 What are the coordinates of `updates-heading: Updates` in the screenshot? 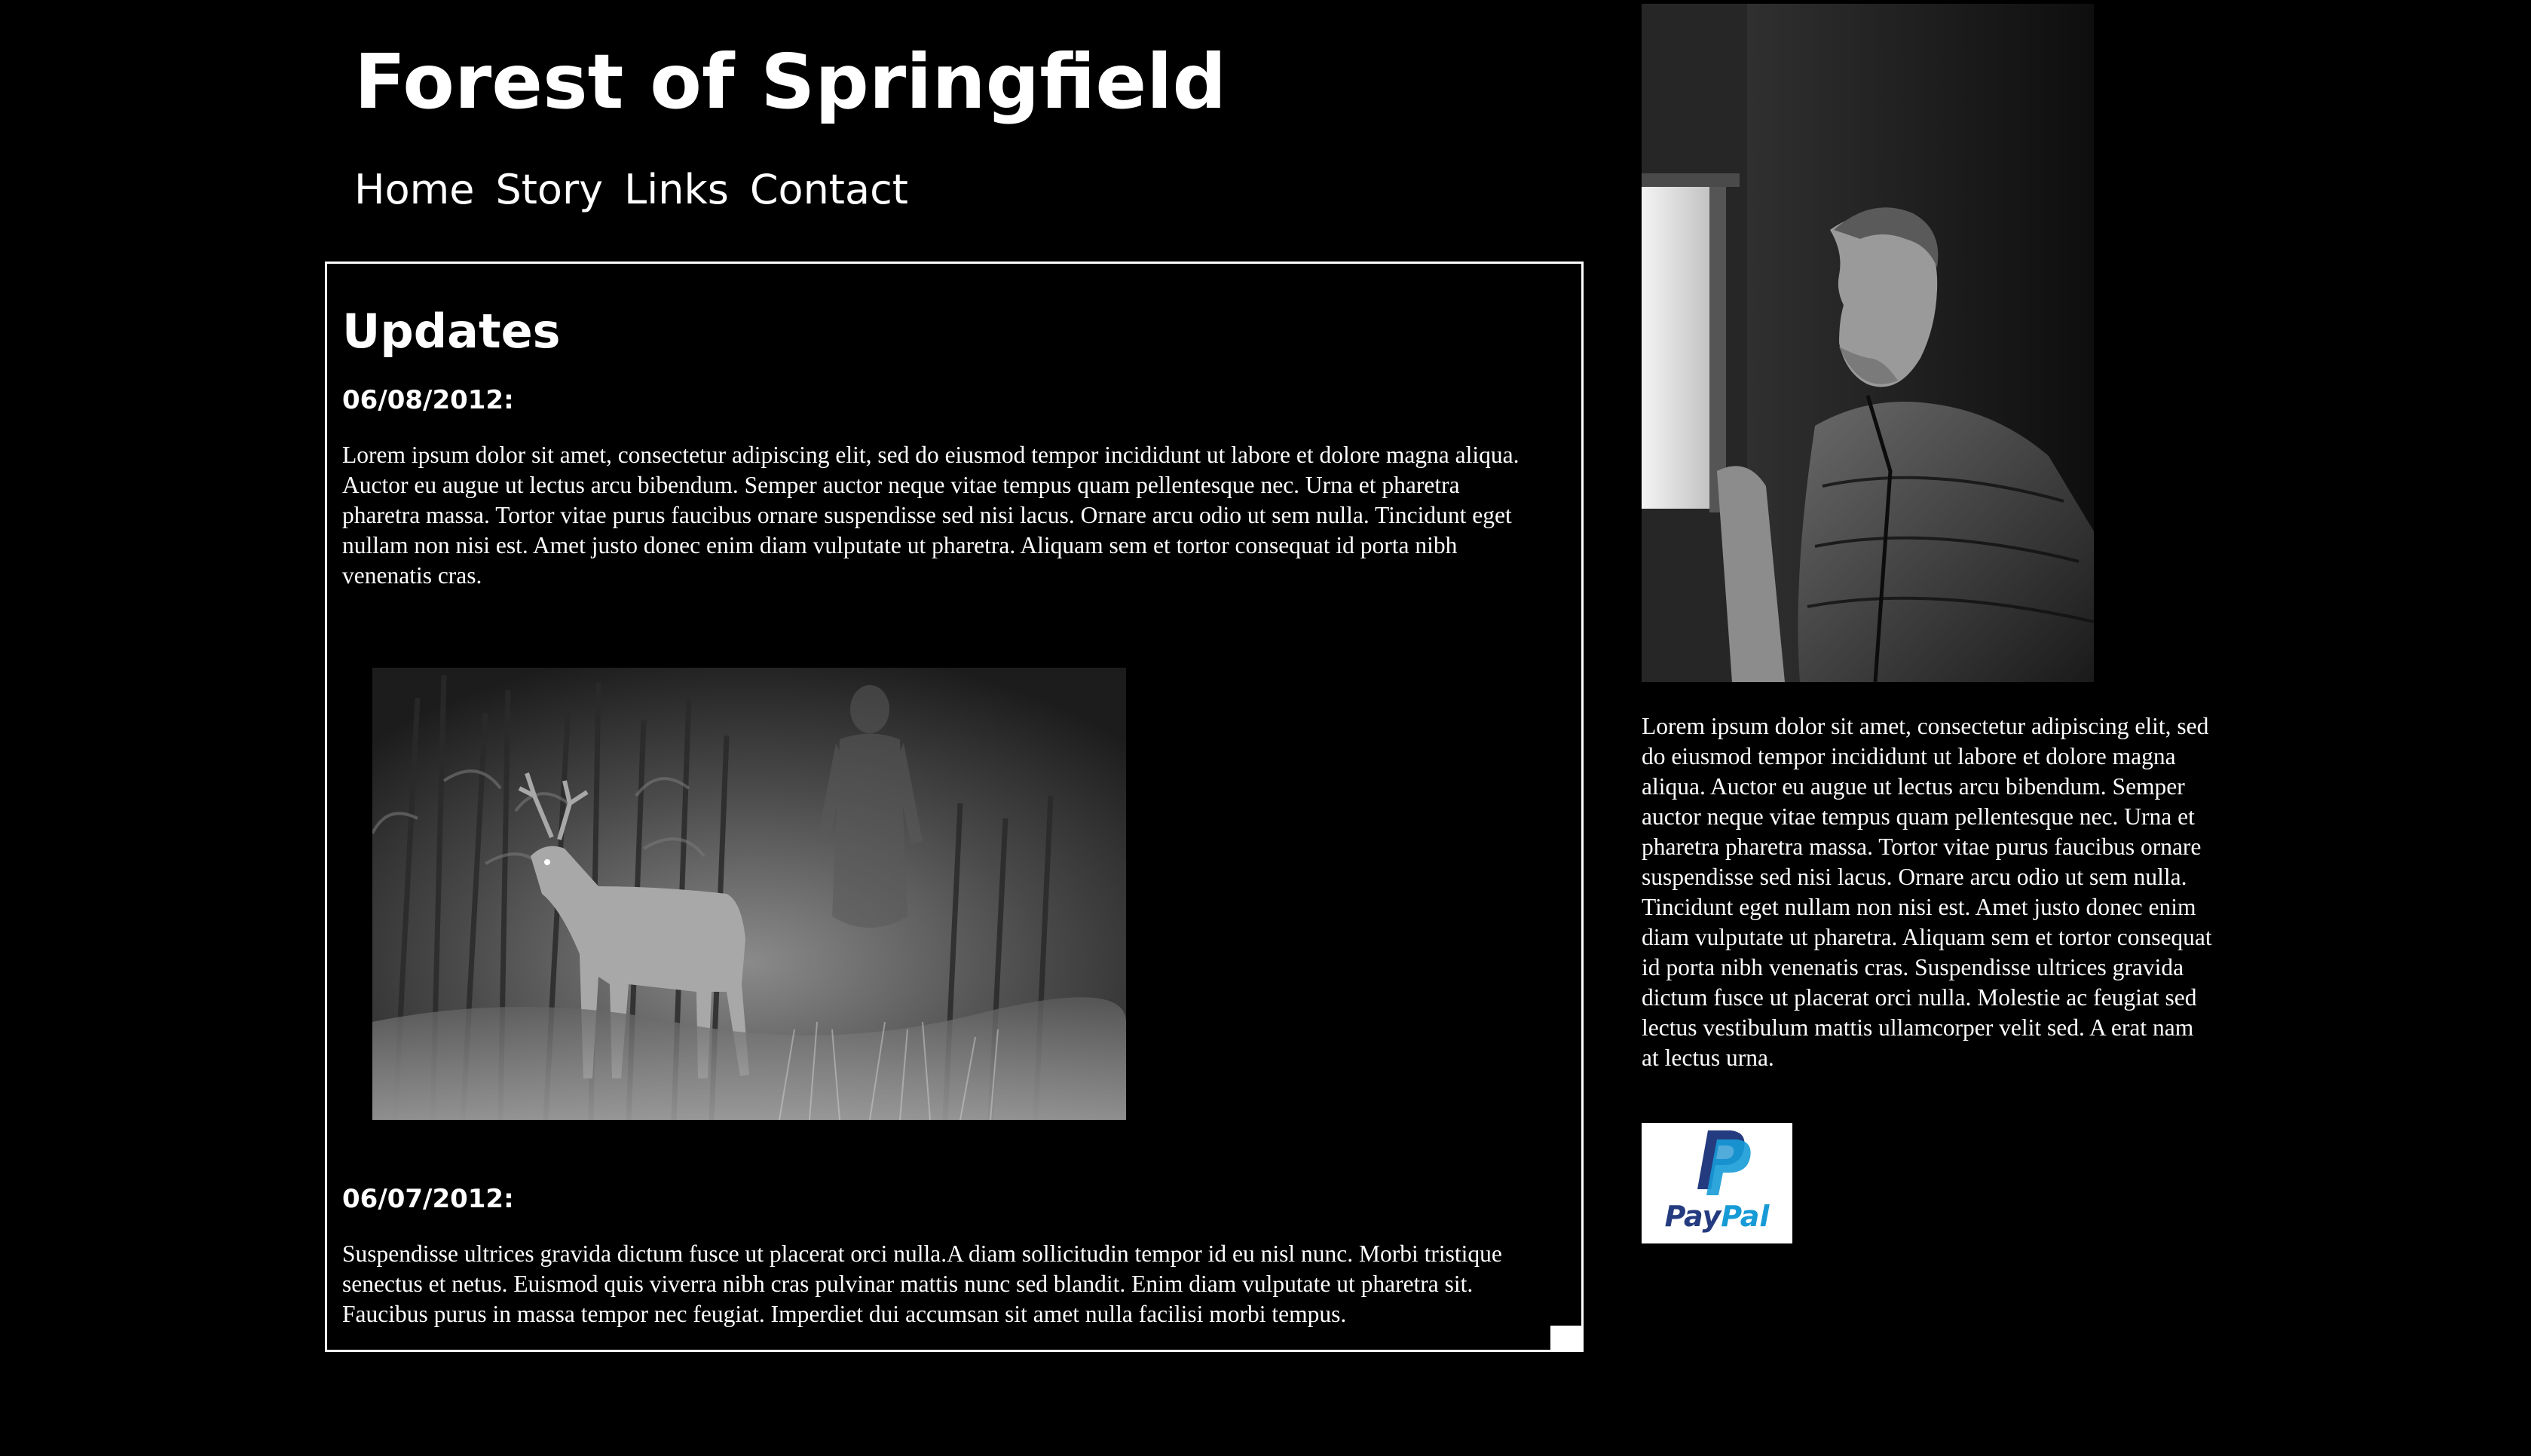 It's located at (452, 331).